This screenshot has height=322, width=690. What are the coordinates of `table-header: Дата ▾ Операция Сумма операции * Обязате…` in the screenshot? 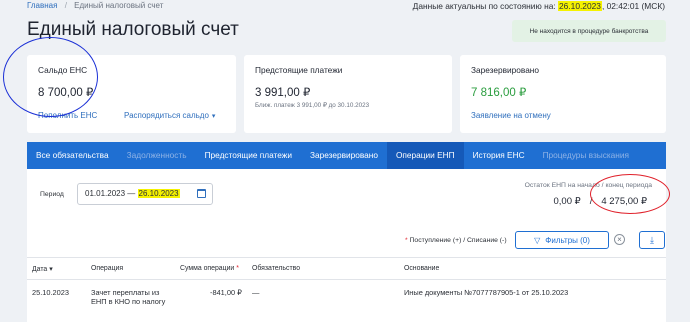 It's located at (346, 268).